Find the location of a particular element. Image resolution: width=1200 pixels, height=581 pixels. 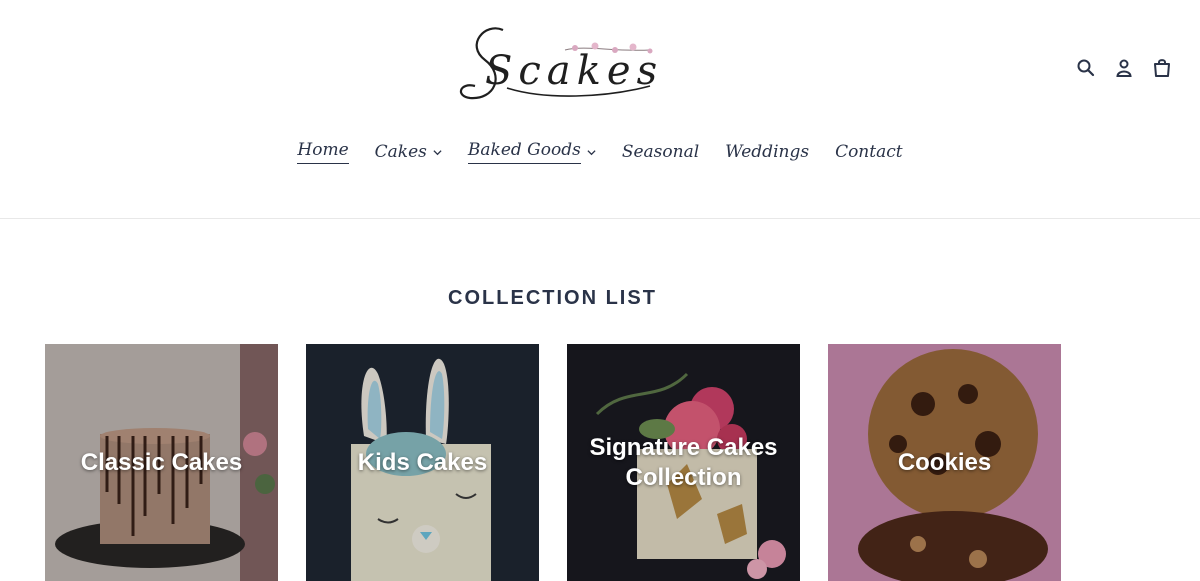

nav-label: Home is located at coordinates (323, 152).